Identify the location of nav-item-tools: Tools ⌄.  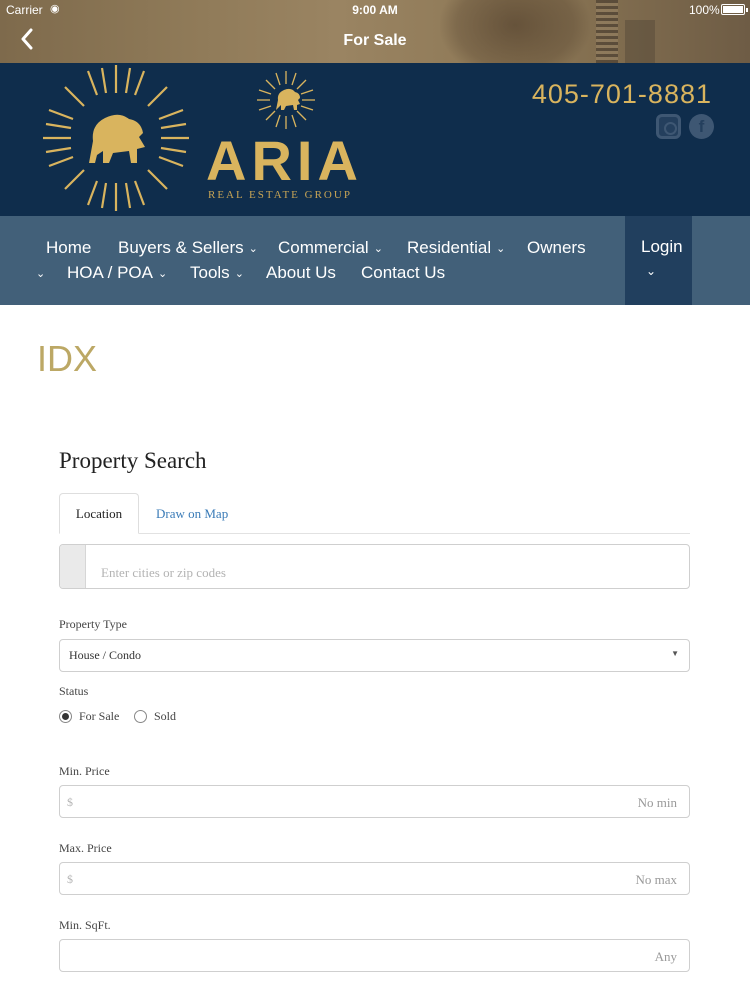
(217, 273).